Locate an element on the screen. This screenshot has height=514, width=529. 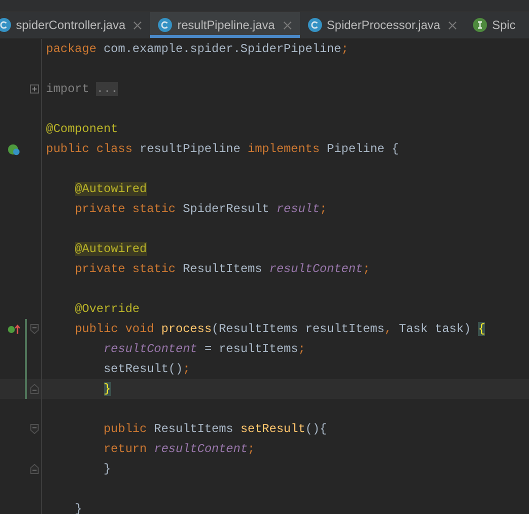
code-line: public class resultPipeline implements Pipeline { is located at coordinates (222, 149).